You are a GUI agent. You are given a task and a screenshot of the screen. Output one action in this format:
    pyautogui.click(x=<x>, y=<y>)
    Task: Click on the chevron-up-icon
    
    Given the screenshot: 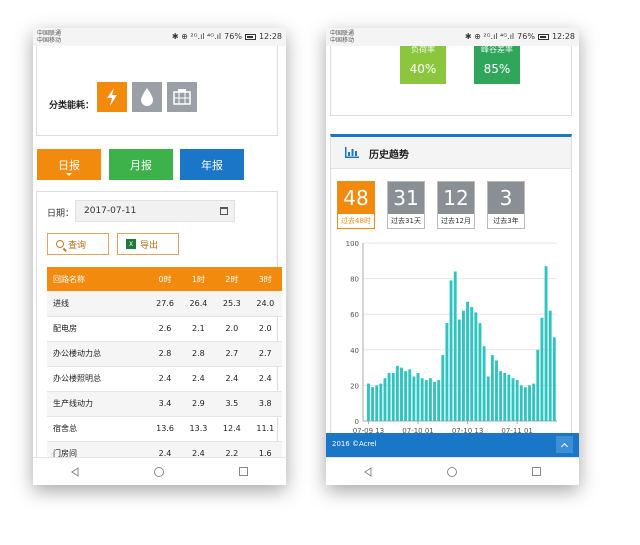 What is the action you would take?
    pyautogui.click(x=564, y=446)
    